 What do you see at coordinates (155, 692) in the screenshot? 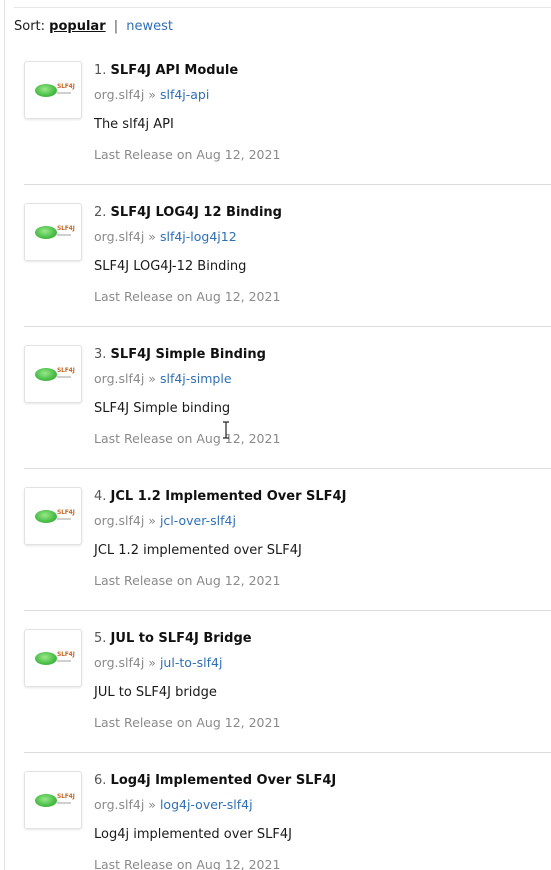
I see `result-description: JUL to SLF4J bridge` at bounding box center [155, 692].